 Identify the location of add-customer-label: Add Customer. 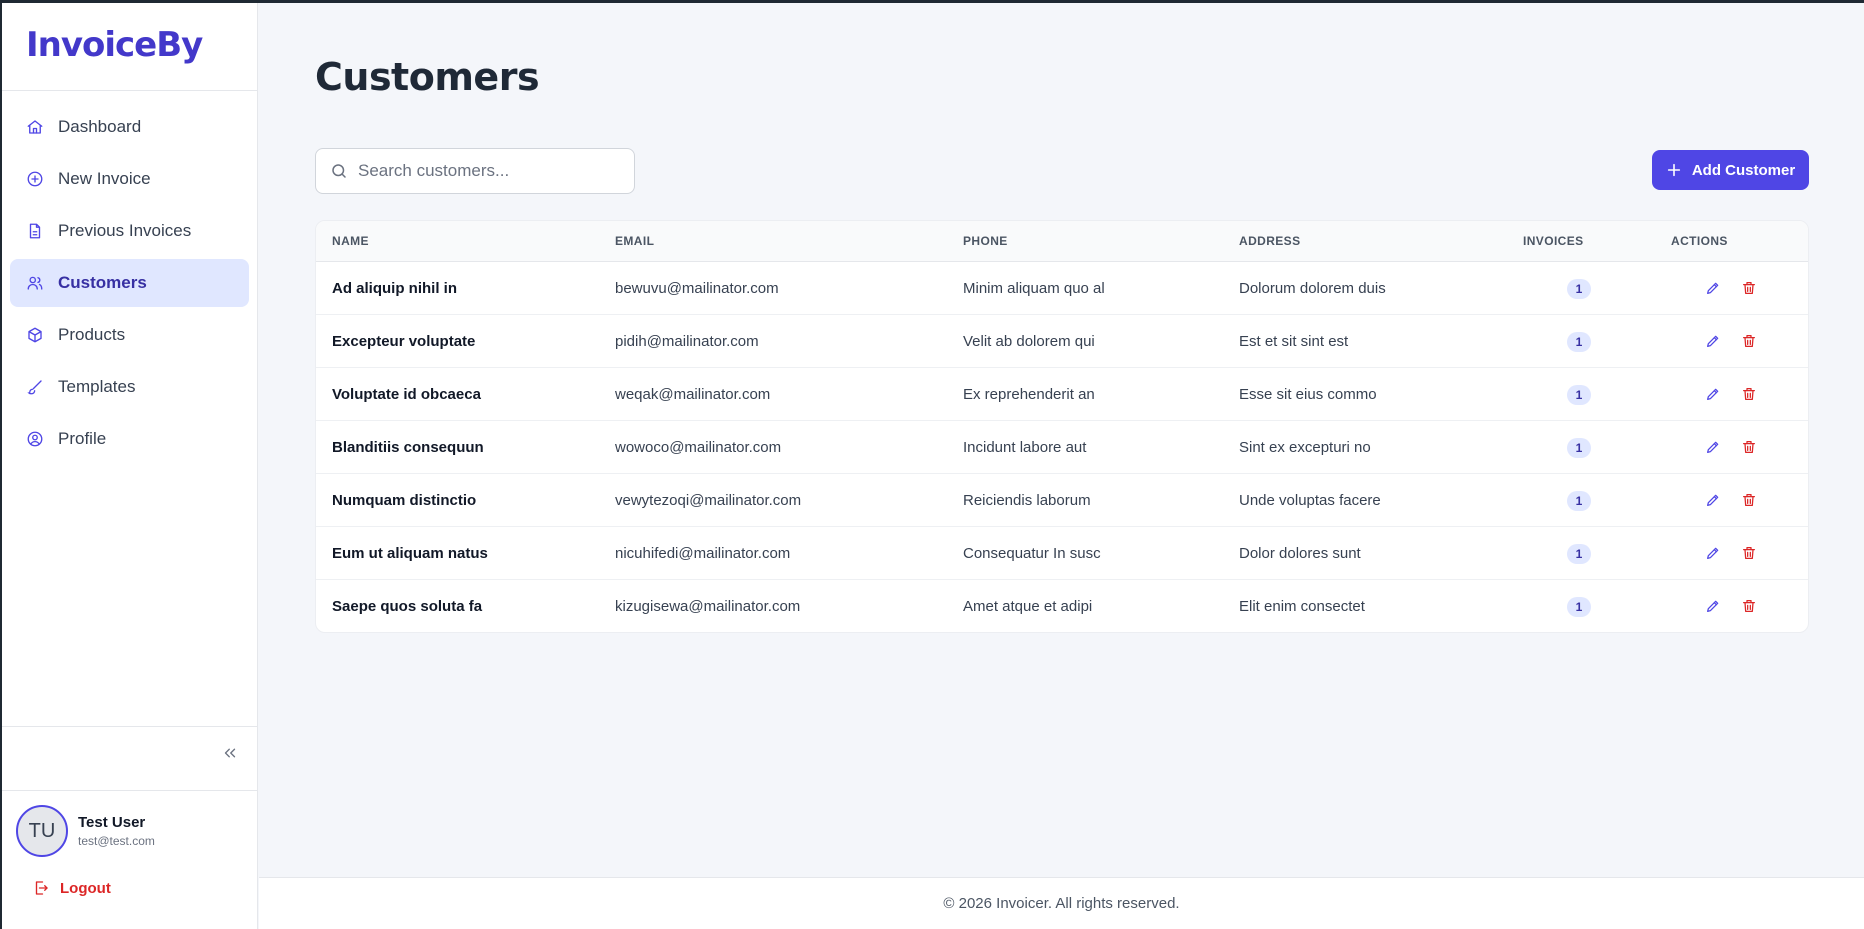
(1743, 170).